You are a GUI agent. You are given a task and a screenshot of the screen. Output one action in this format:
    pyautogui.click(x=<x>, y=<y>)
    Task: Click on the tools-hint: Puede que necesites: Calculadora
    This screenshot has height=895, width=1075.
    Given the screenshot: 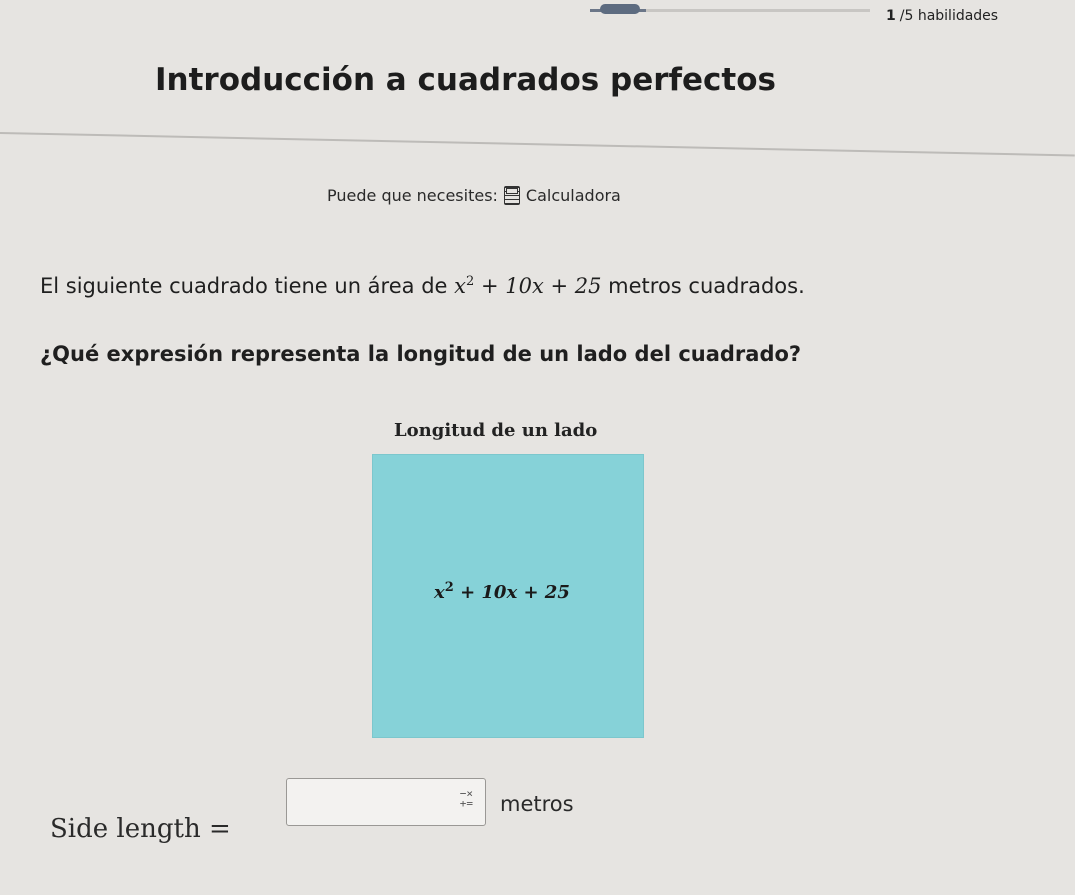 What is the action you would take?
    pyautogui.click(x=474, y=195)
    